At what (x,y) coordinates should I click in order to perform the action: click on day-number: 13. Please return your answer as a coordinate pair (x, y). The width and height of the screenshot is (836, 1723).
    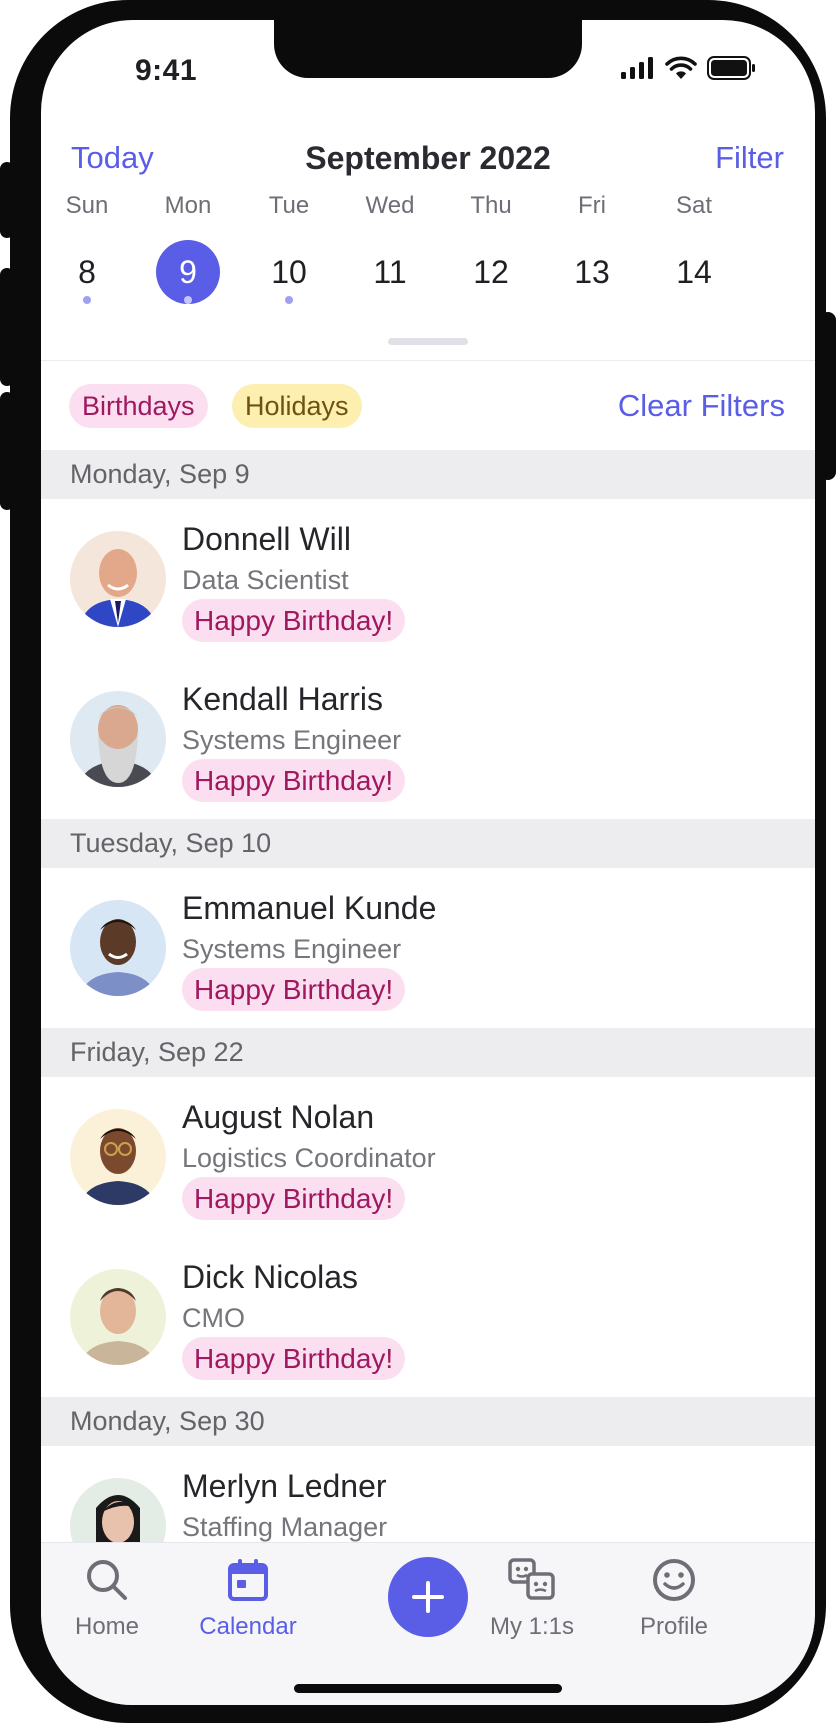
    Looking at the image, I should click on (592, 272).